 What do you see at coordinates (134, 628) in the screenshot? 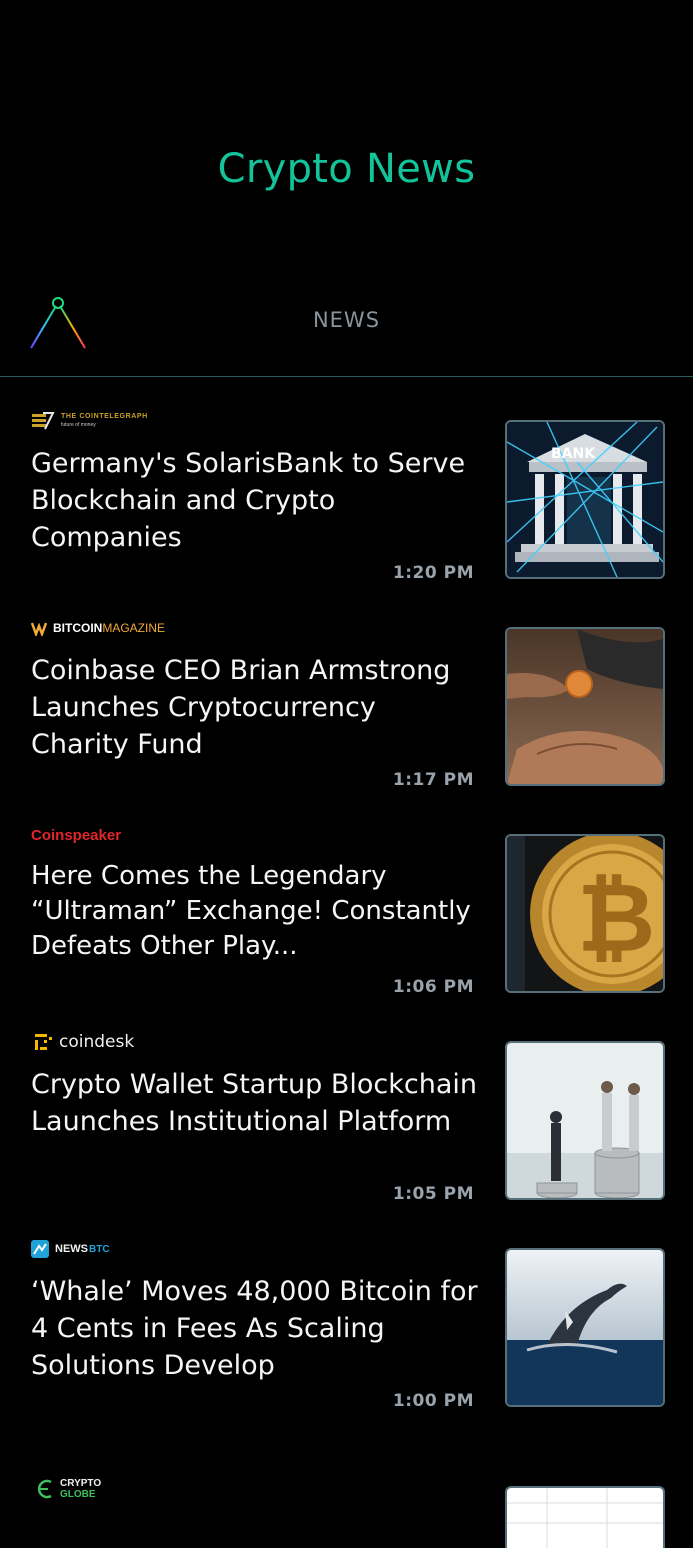
I see `source-name-b: MAGAZINE` at bounding box center [134, 628].